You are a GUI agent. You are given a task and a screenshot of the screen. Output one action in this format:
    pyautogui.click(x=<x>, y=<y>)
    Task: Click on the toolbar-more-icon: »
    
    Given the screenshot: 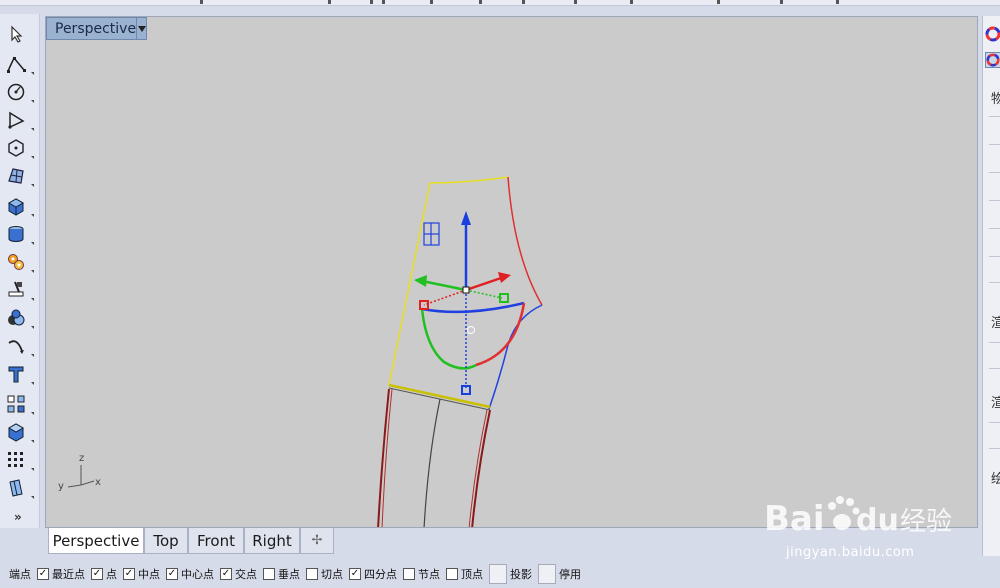 What is the action you would take?
    pyautogui.click(x=18, y=517)
    